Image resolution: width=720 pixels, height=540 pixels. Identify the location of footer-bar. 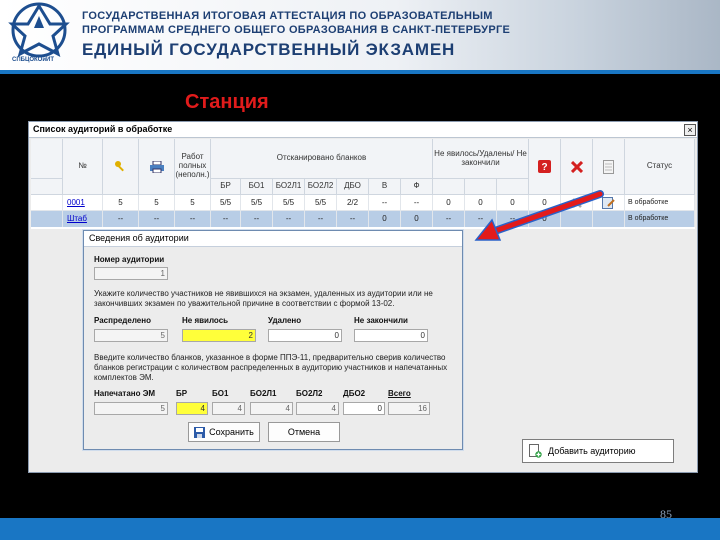
(360, 529).